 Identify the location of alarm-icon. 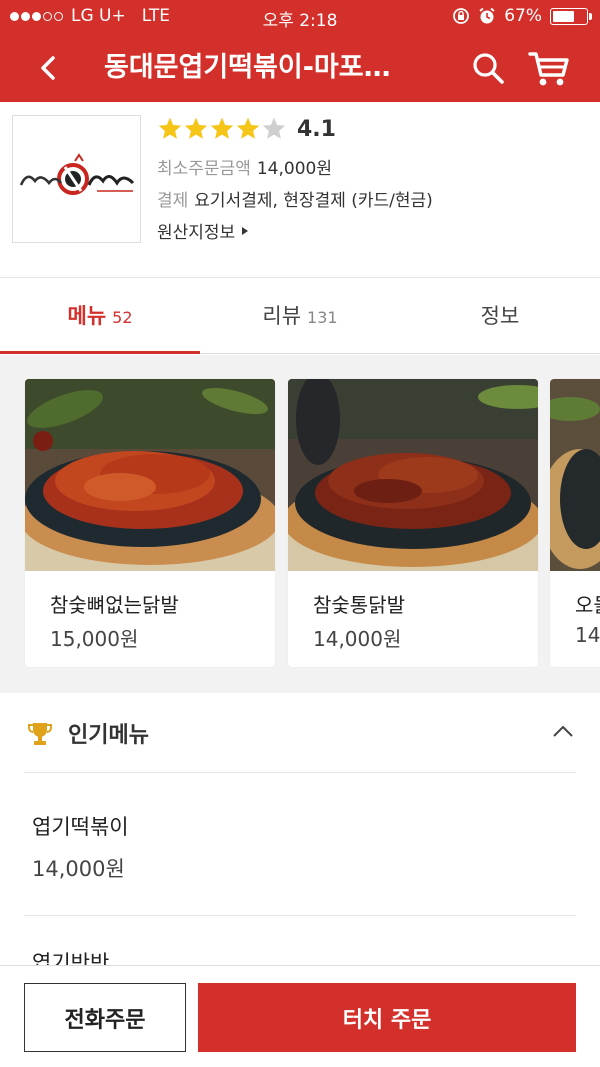
(487, 15).